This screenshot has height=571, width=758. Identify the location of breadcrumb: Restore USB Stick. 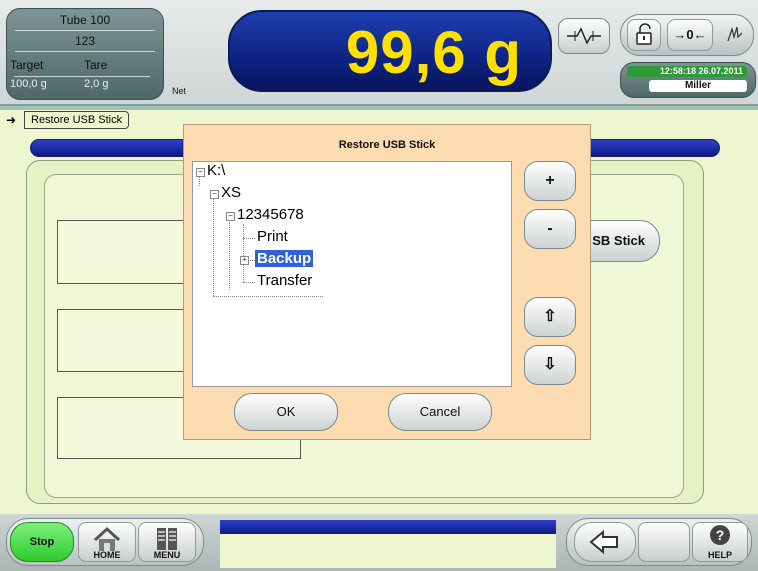
(77, 120).